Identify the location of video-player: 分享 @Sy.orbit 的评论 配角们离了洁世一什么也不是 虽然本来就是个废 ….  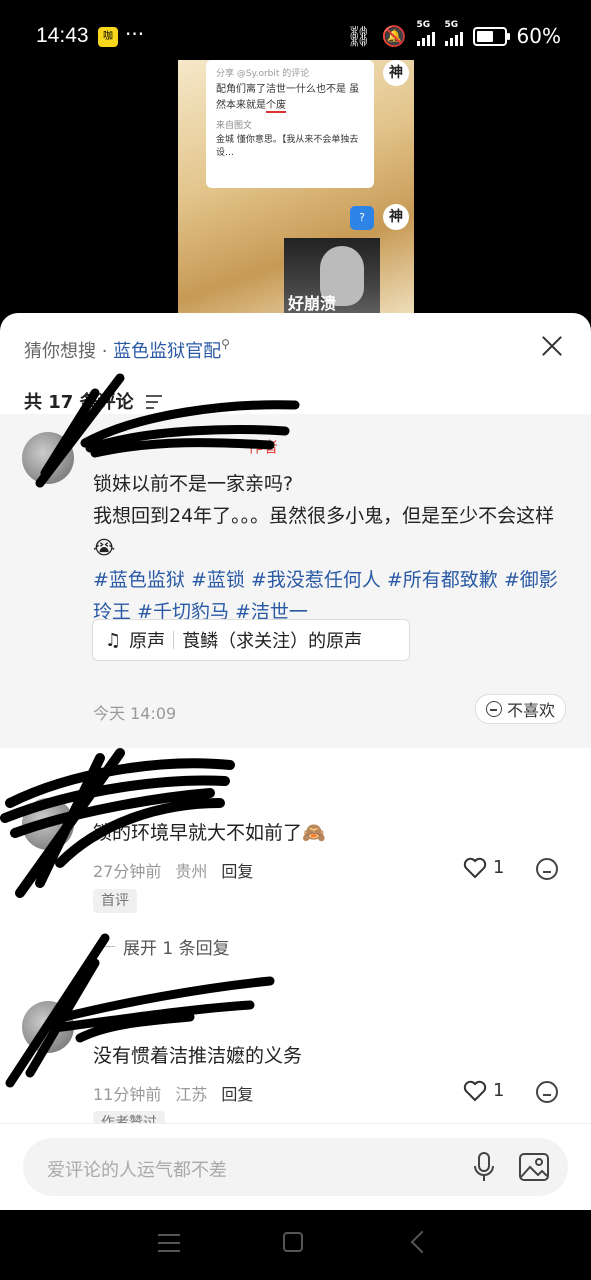
(296, 190).